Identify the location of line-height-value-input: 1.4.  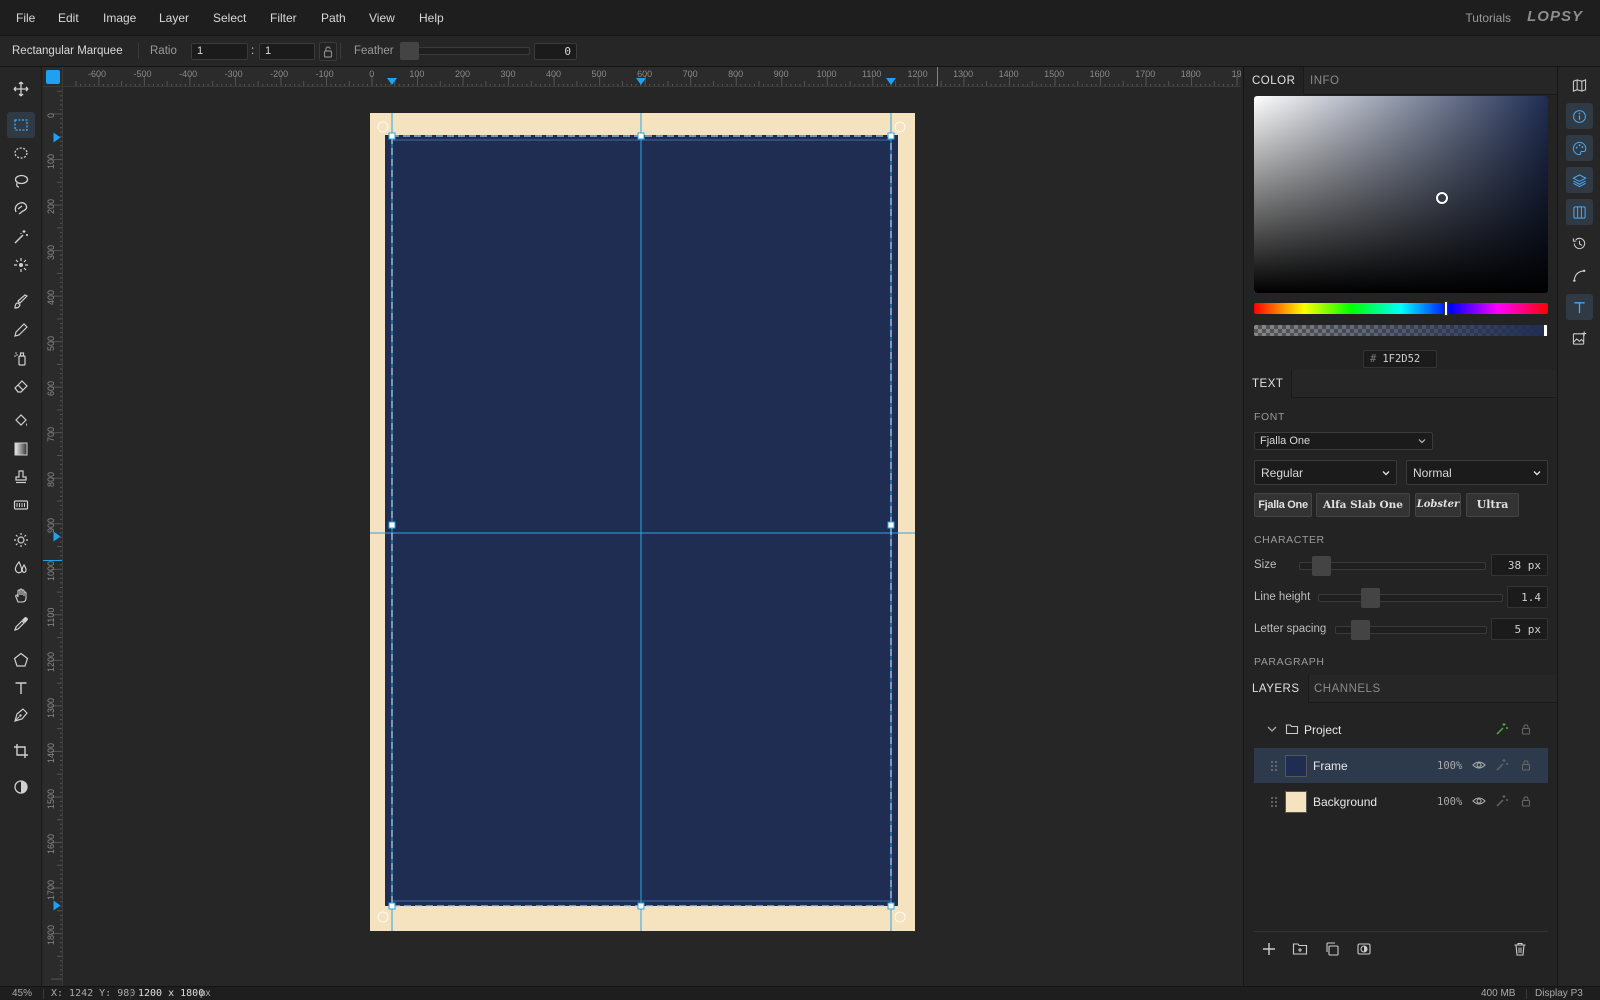
(1527, 597).